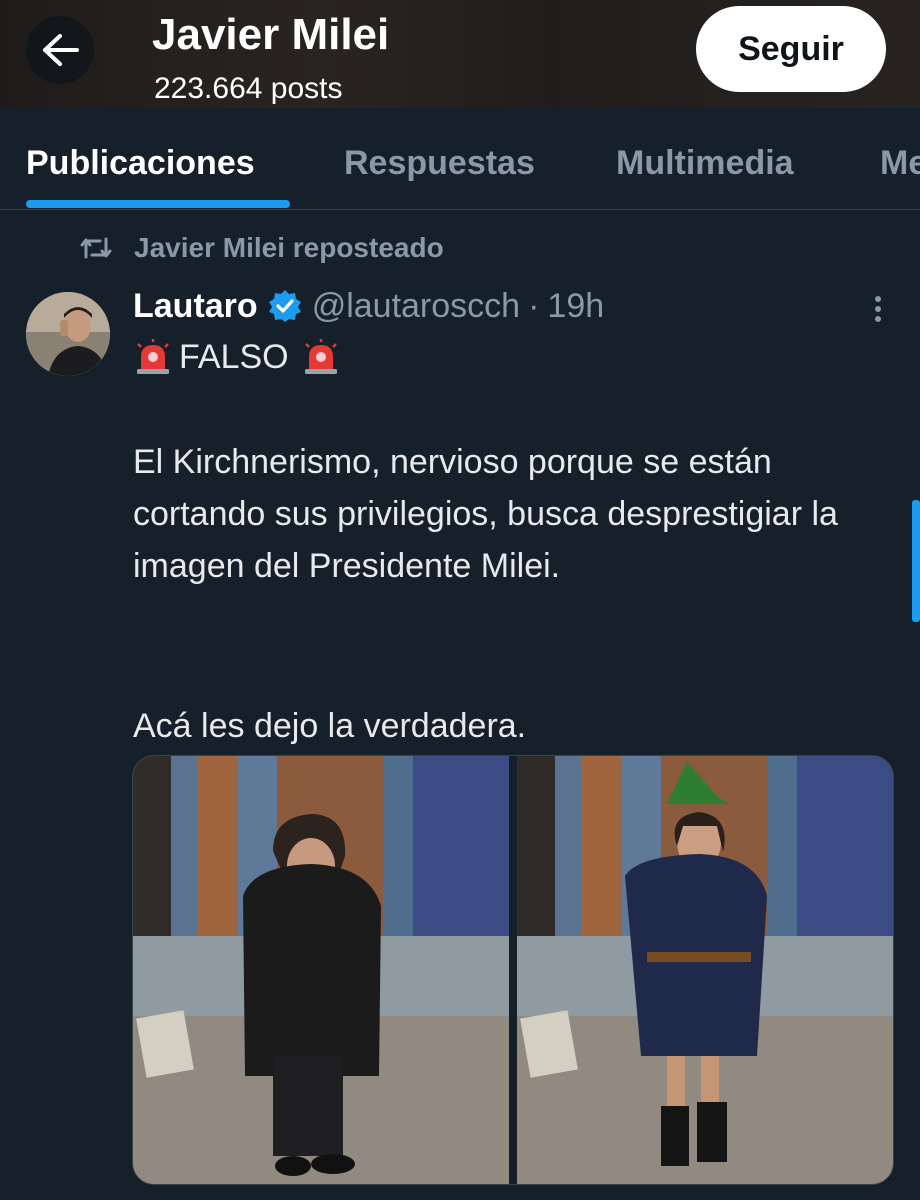 This screenshot has height=1200, width=920. What do you see at coordinates (900, 163) in the screenshot?
I see `tab-more: Me` at bounding box center [900, 163].